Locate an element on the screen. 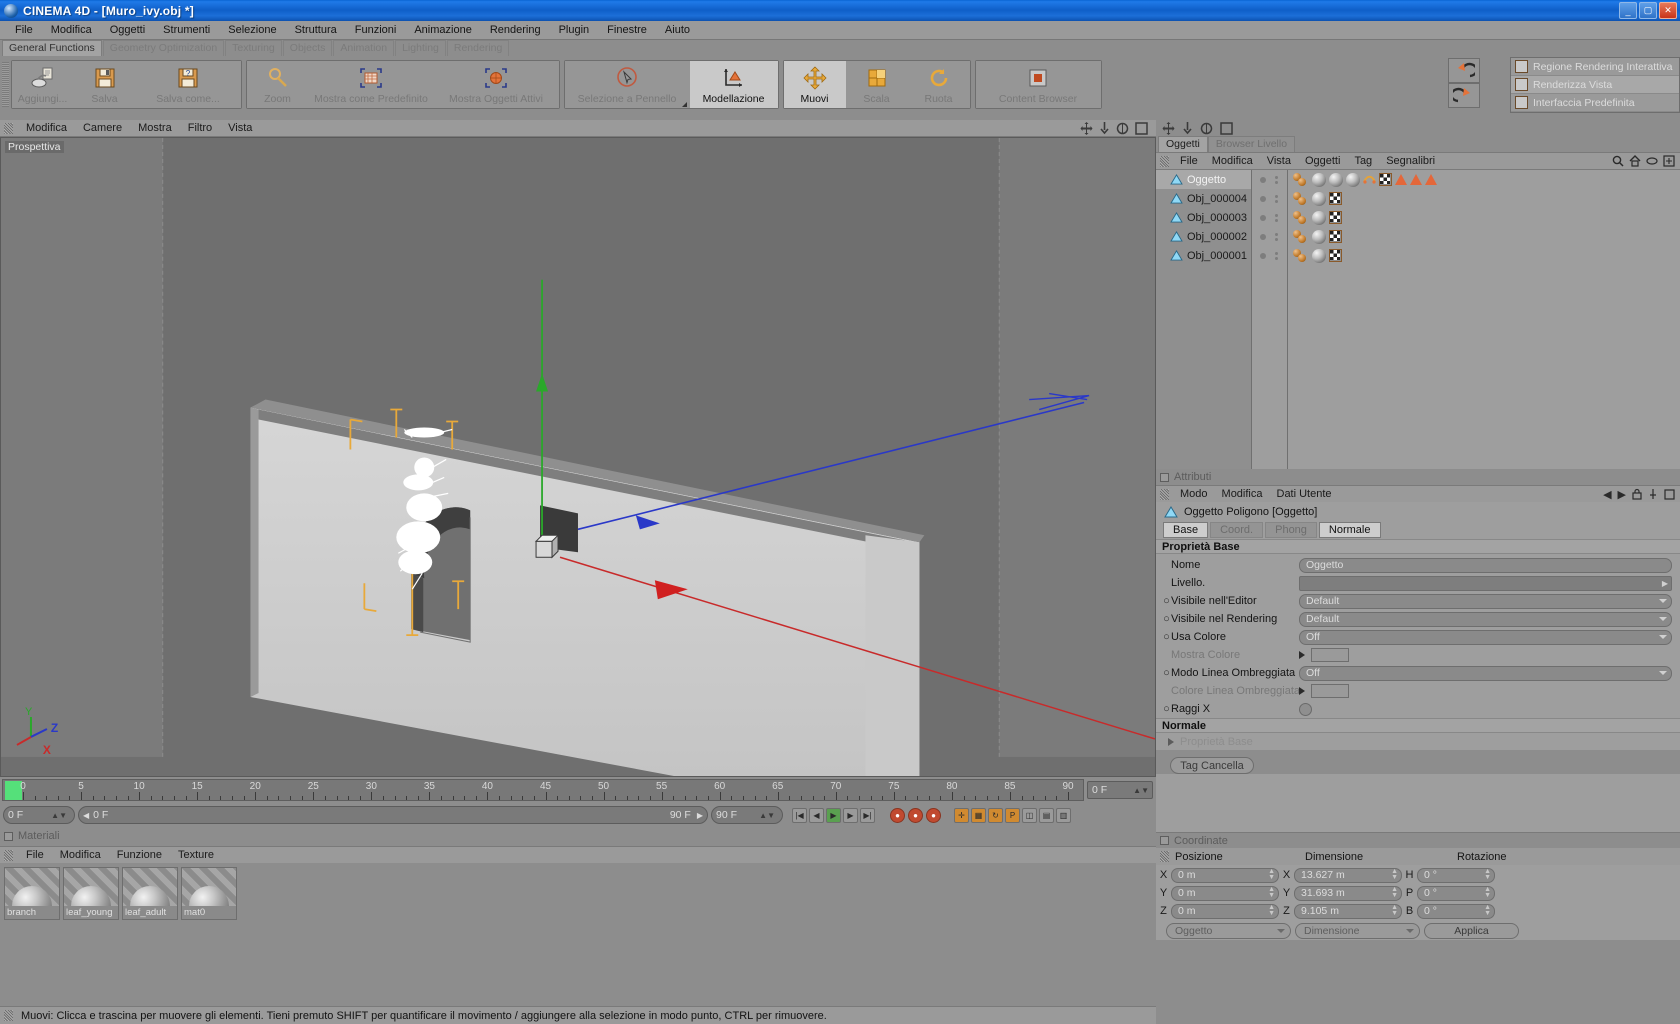 Image resolution: width=1680 pixels, height=1024 pixels. object-row-obj1: Obj_000001 is located at coordinates (1203, 255).